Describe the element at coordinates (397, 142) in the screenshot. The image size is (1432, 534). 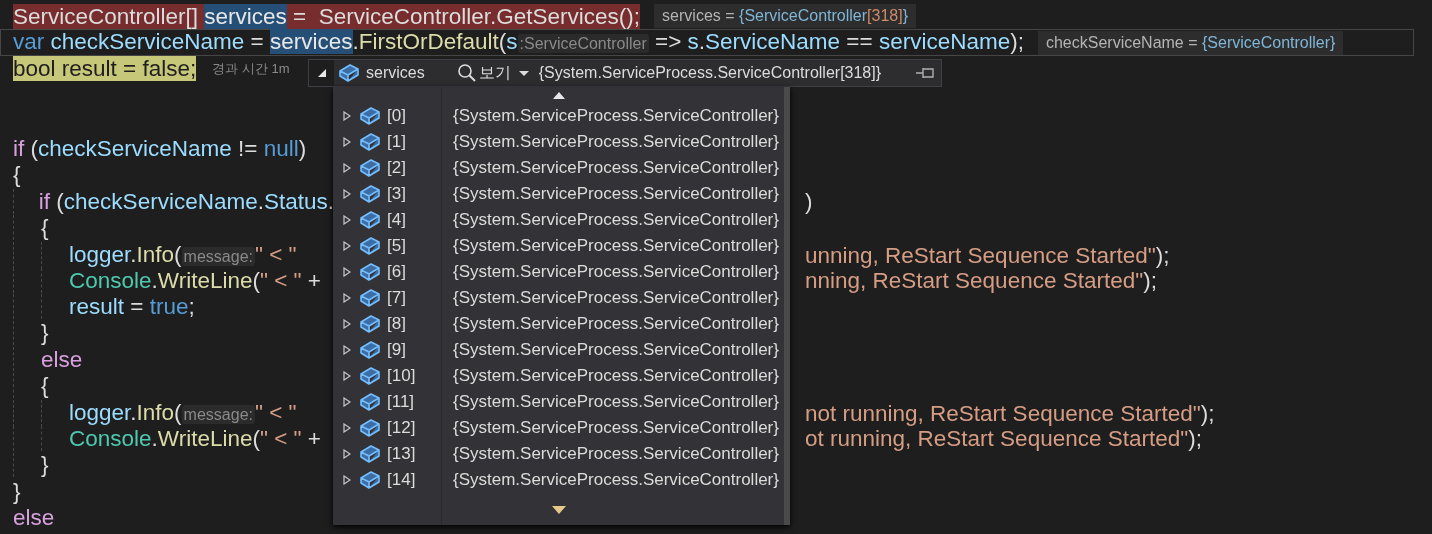
I see `item-name: [1]` at that location.